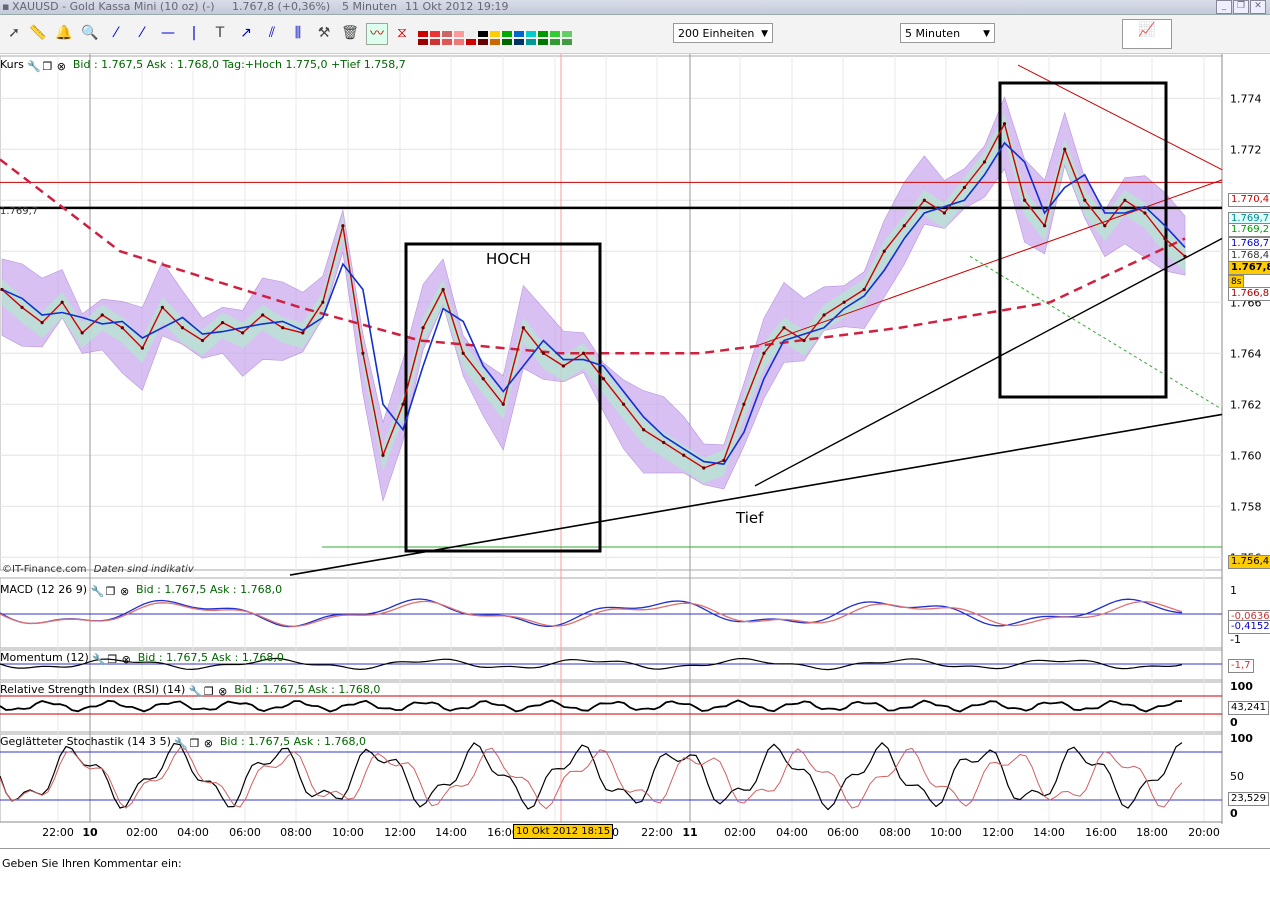  What do you see at coordinates (350, 33) in the screenshot?
I see `trash-icon: 🗑` at bounding box center [350, 33].